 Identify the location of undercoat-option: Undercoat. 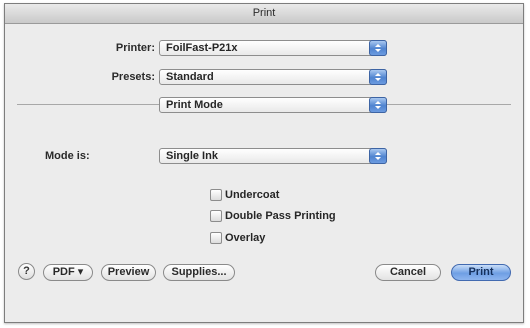
(244, 195).